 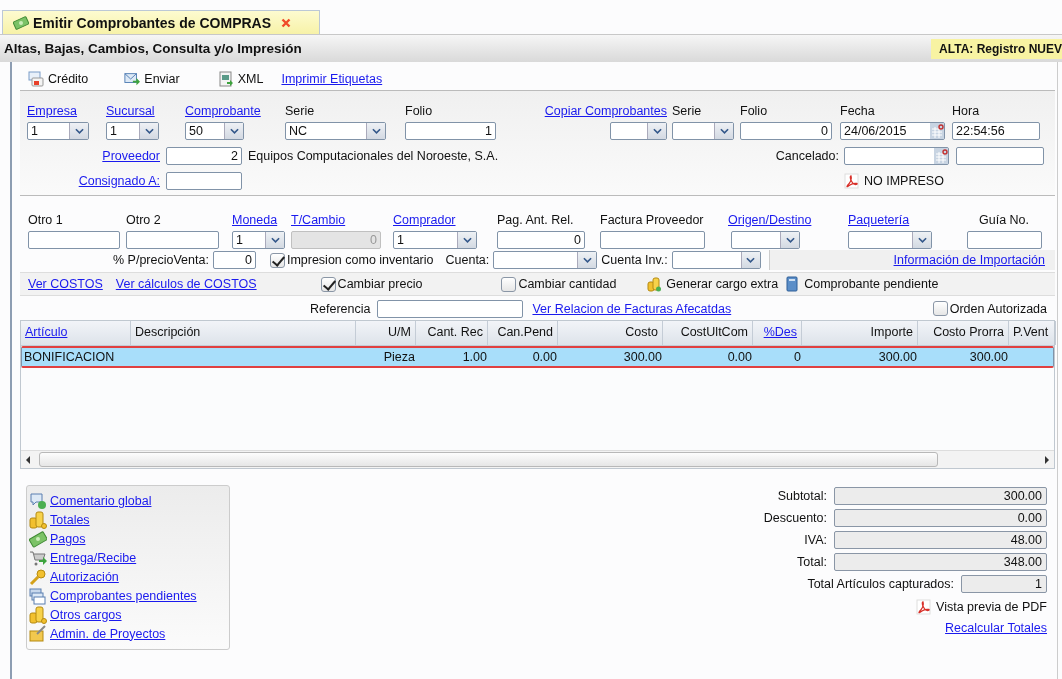 What do you see at coordinates (69, 357) in the screenshot?
I see `table-cell-text: BONIFICACION` at bounding box center [69, 357].